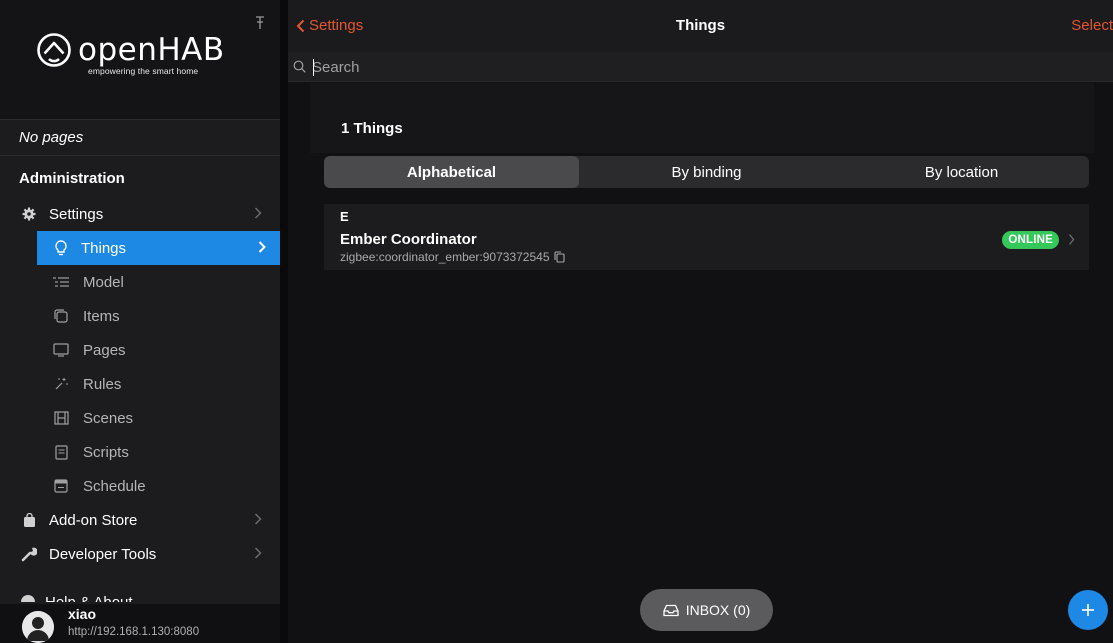 This screenshot has height=643, width=1113. I want to click on sidebar-item-label: Developer Tools, so click(103, 554).